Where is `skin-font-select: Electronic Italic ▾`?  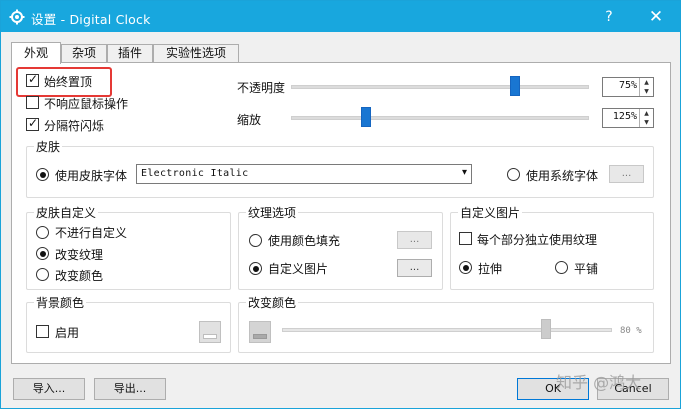 skin-font-select: Electronic Italic ▾ is located at coordinates (304, 174).